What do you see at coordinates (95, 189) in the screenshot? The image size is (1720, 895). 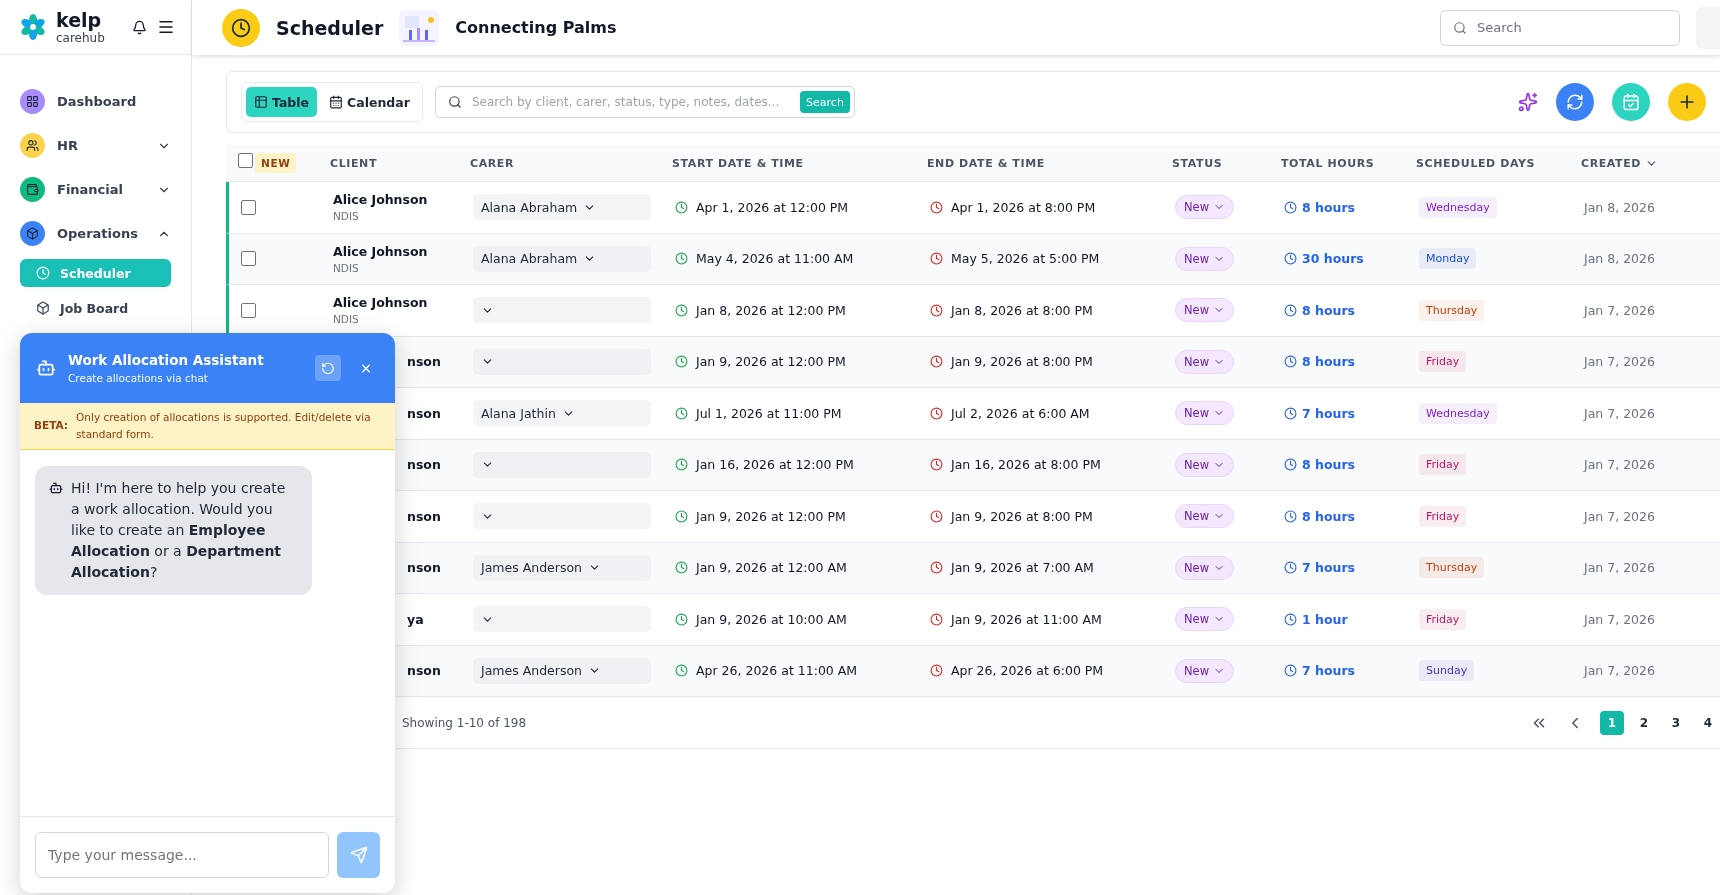 I see `sidebar-item: Financial` at bounding box center [95, 189].